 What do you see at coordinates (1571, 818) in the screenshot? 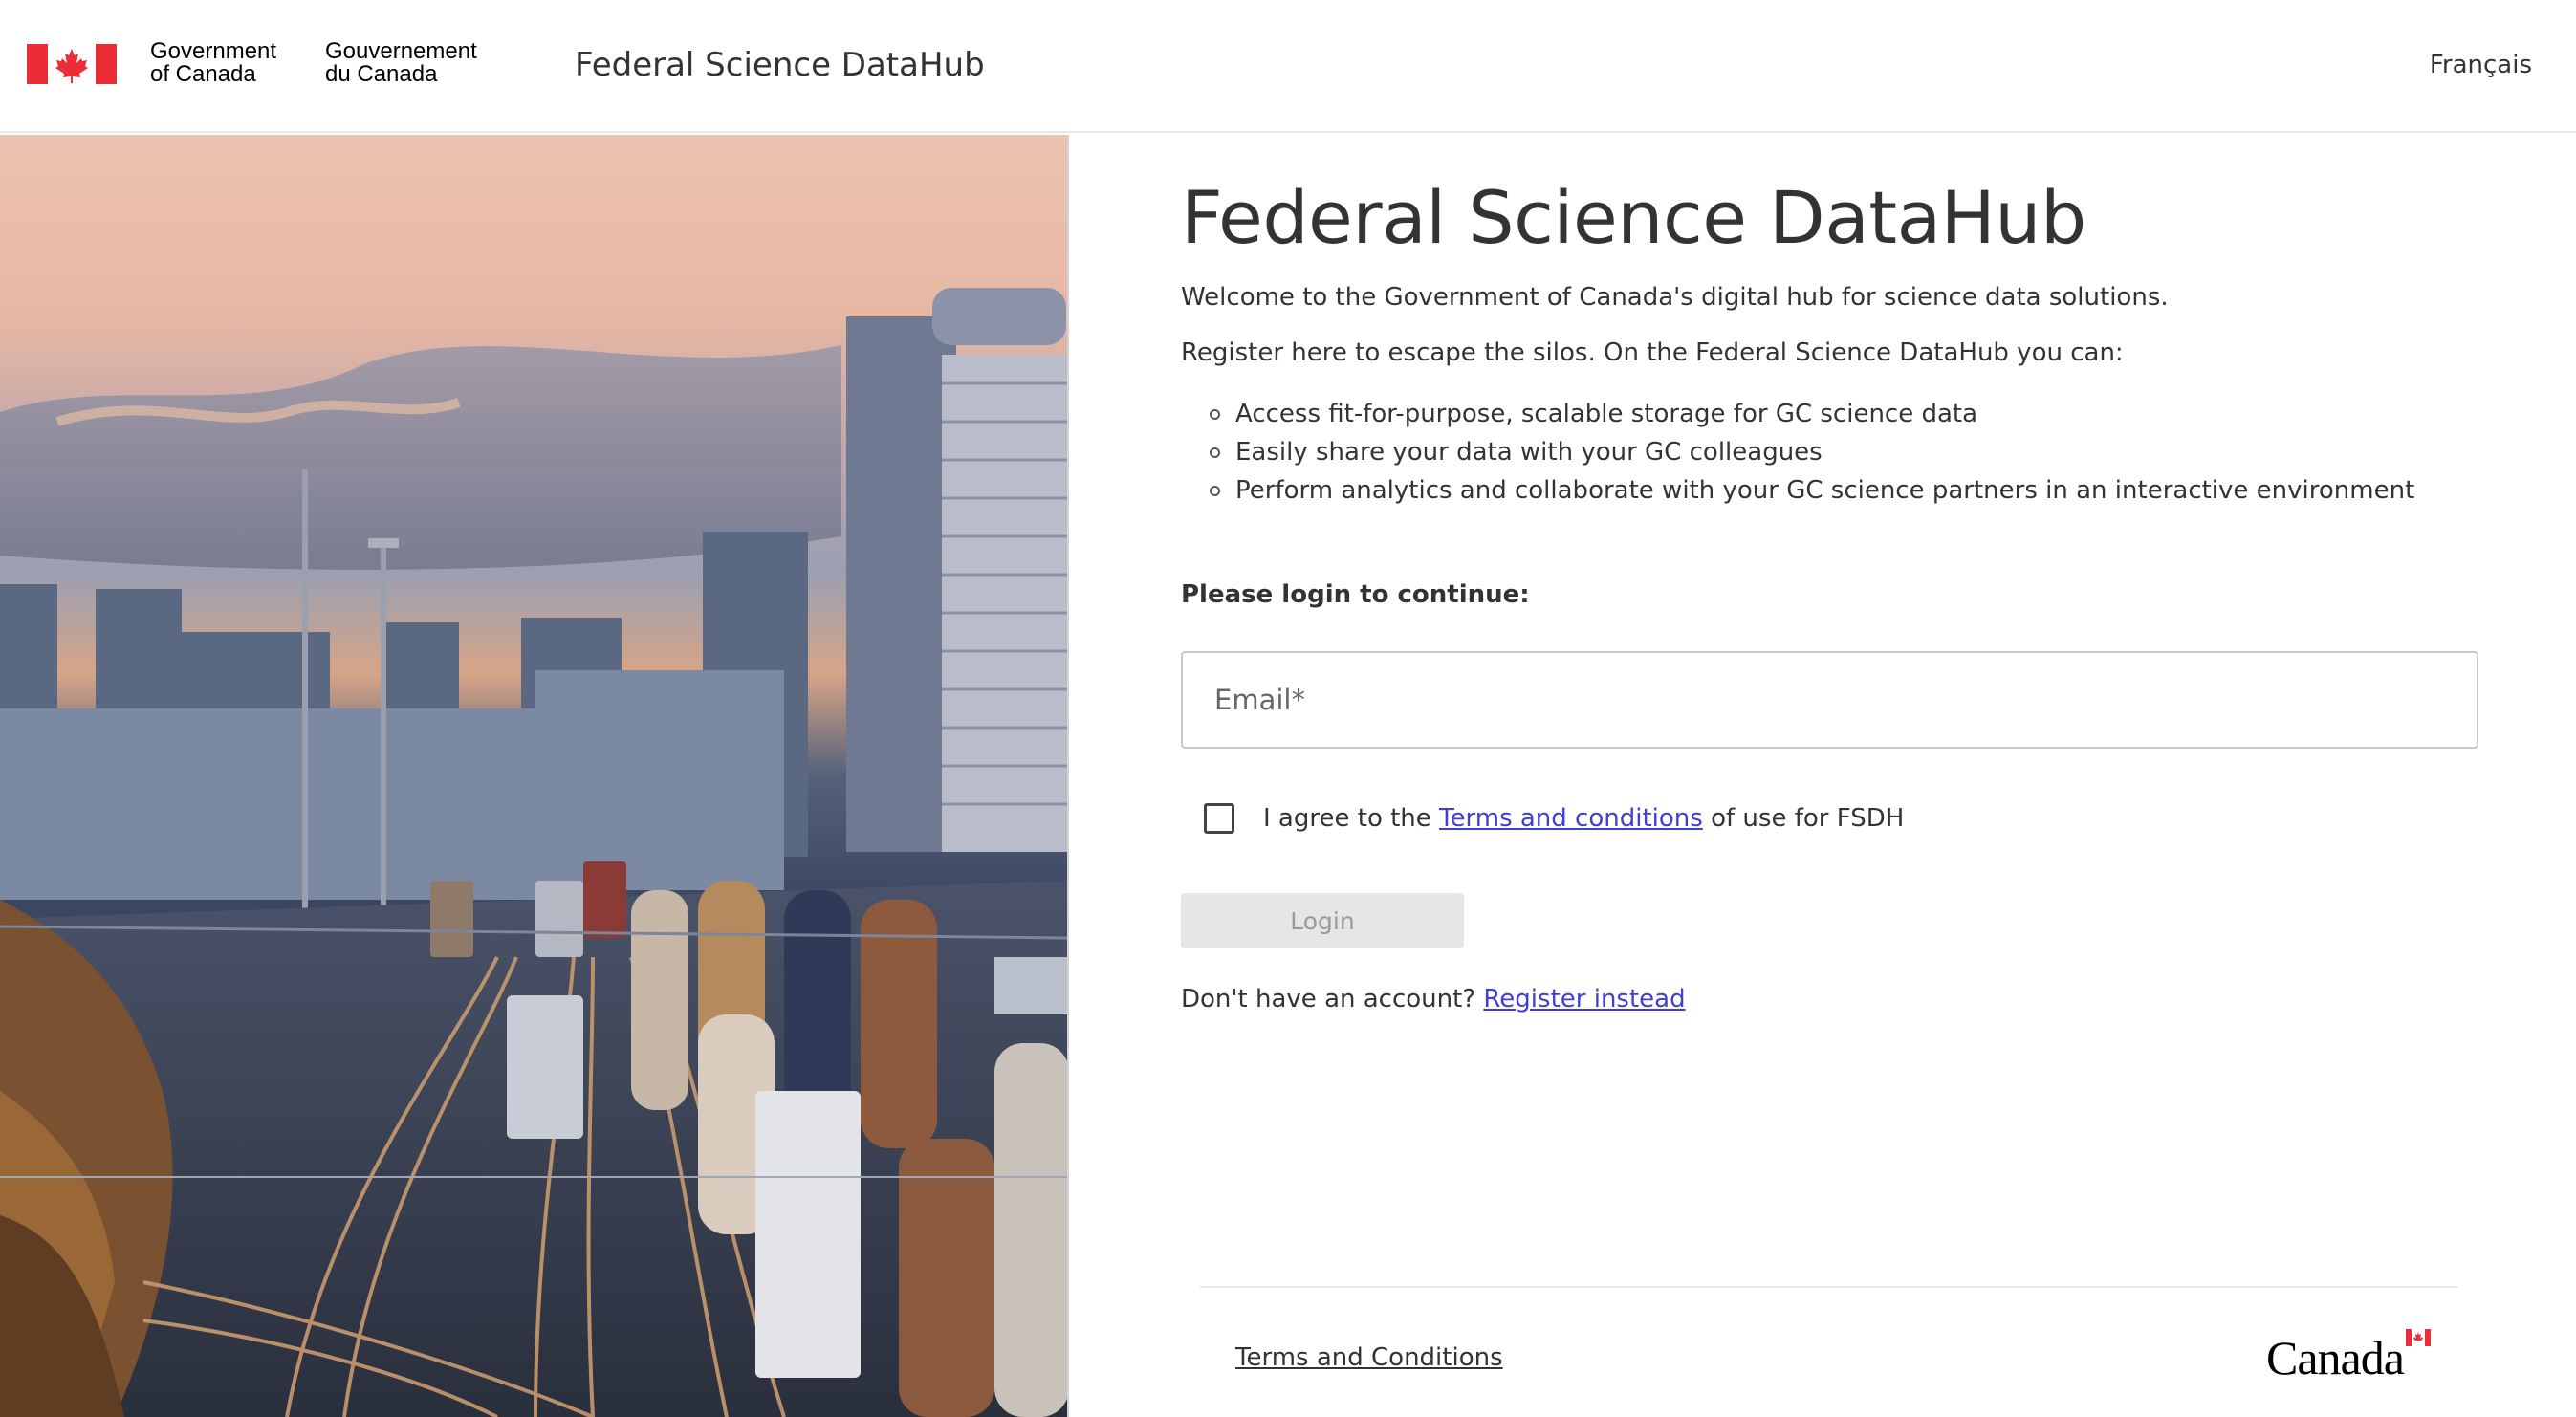
I see `terms-and-conditions-link: Terms and conditions` at bounding box center [1571, 818].